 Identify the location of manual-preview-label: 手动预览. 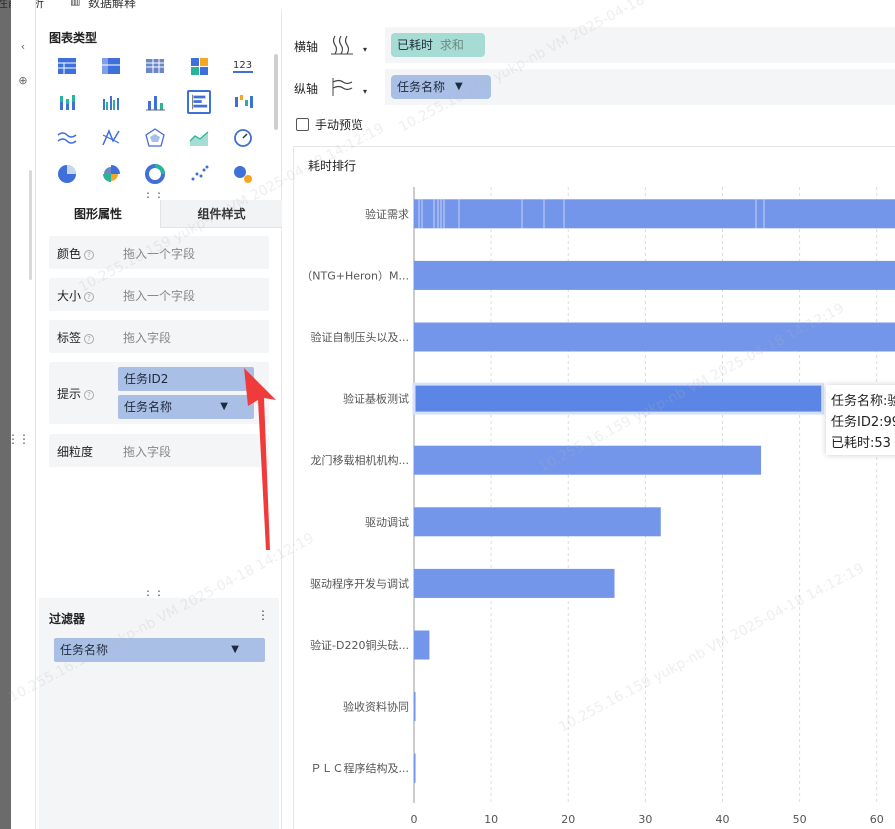
(339, 125).